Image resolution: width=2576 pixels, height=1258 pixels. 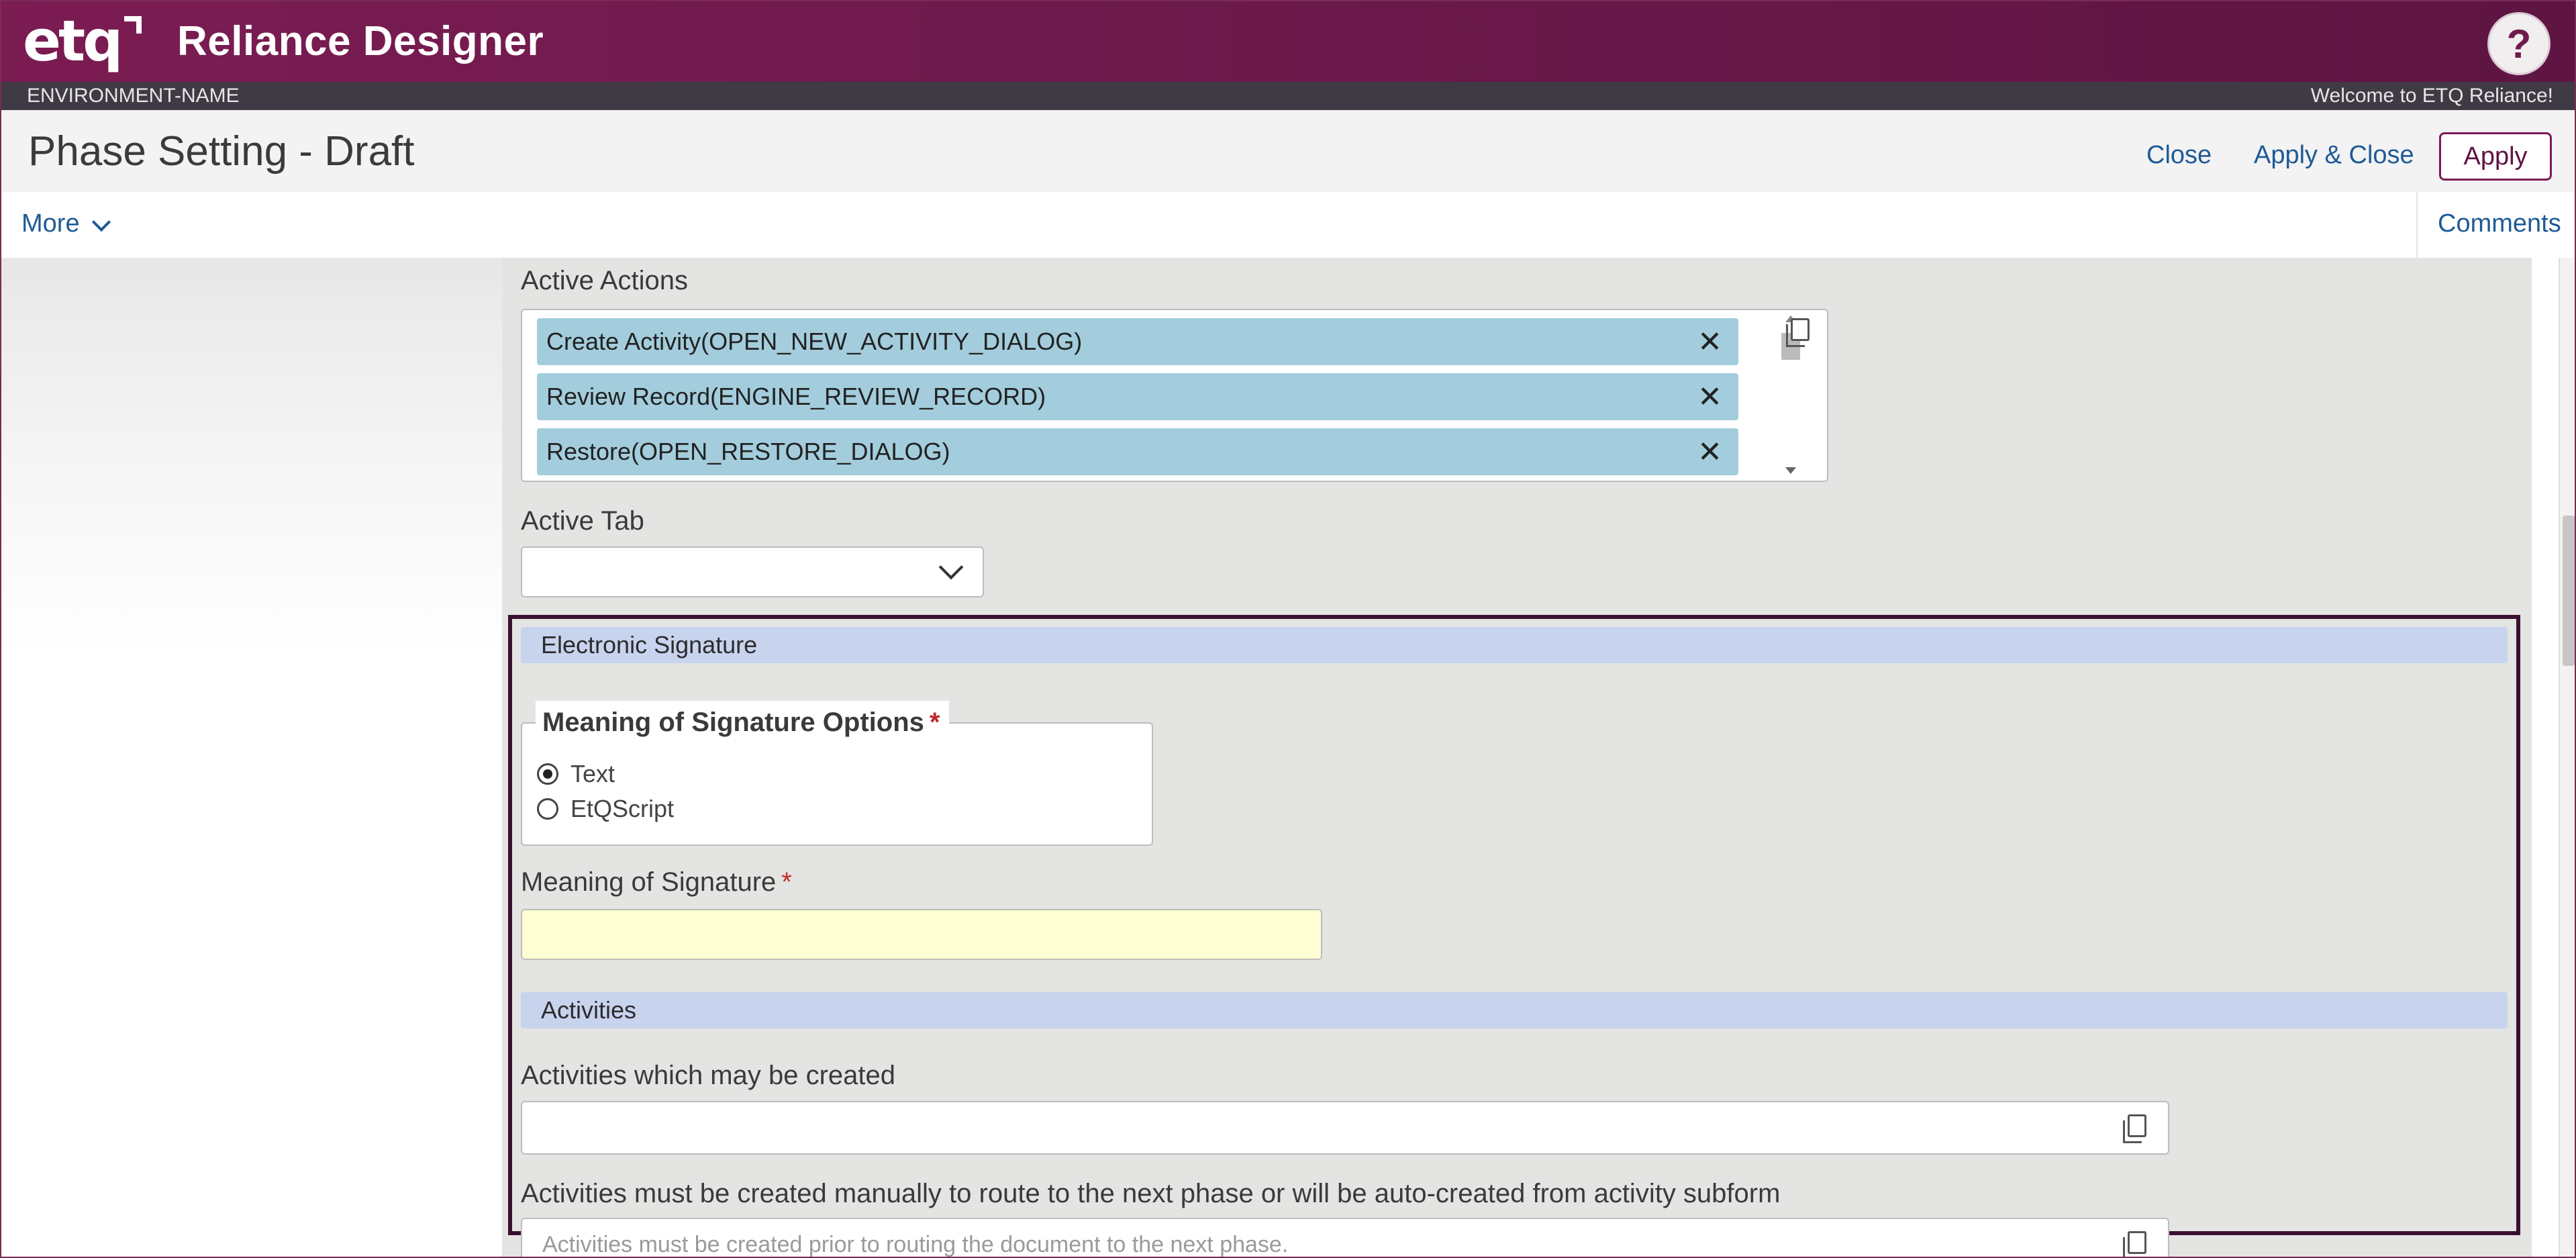 I want to click on activities-created-input, so click(x=1345, y=1128).